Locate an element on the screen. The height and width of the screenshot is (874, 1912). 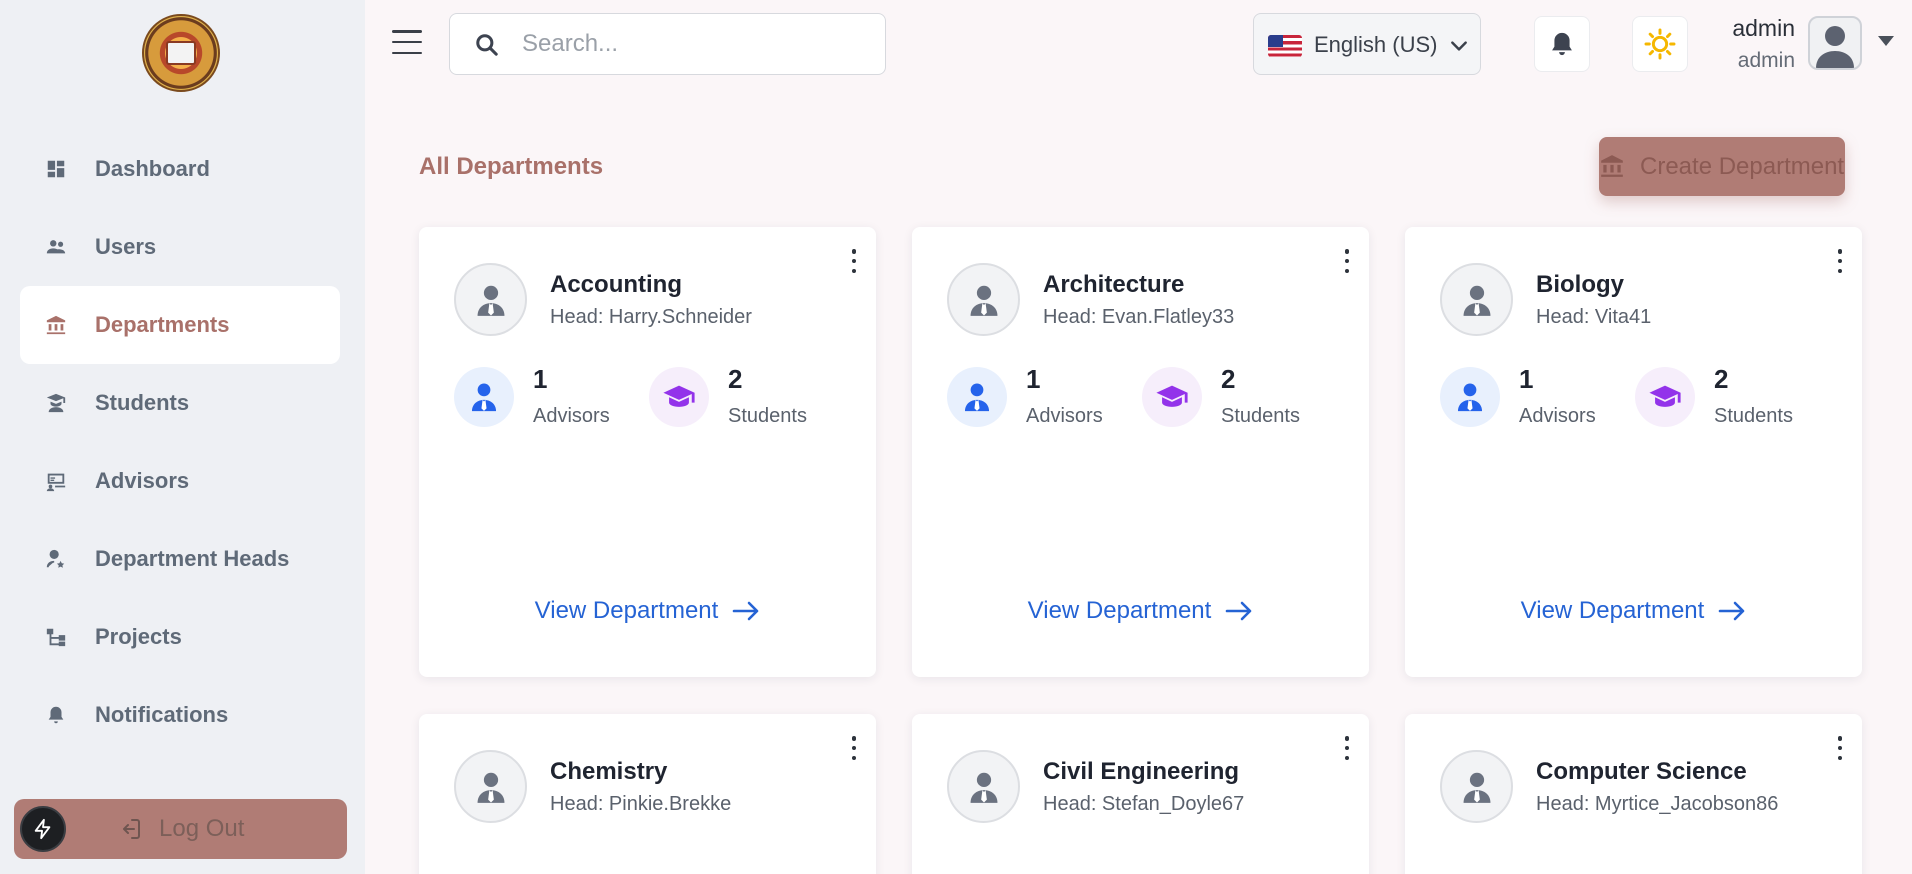
sidebar-item-advisors: Advisors is located at coordinates (180, 481).